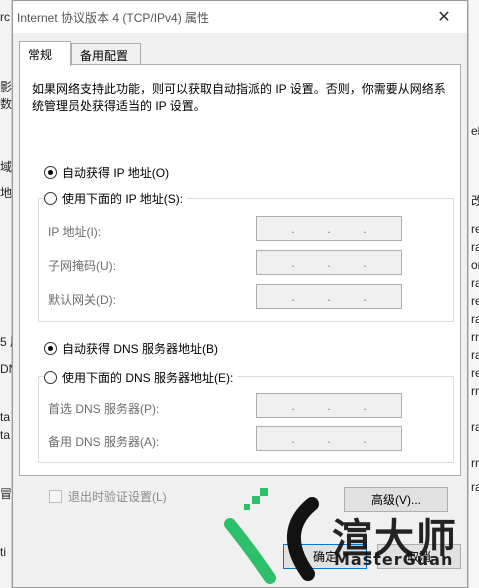 The image size is (479, 588). What do you see at coordinates (240, 17) in the screenshot?
I see `title-bar: Internet 协议版本 4 (TCP/IPv4) 属性 ✕` at bounding box center [240, 17].